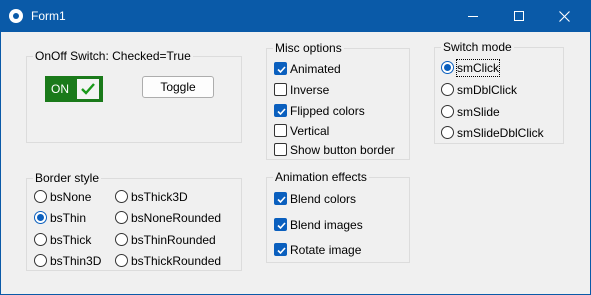 The image size is (591, 295). What do you see at coordinates (478, 68) in the screenshot?
I see `option-label: smClick` at bounding box center [478, 68].